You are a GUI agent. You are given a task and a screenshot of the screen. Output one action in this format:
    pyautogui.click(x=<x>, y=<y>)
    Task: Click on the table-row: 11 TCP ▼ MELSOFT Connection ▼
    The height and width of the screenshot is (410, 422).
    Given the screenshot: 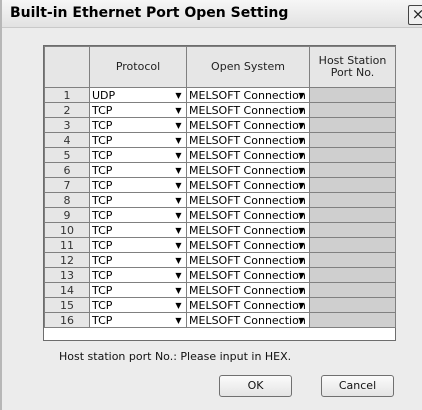 What is the action you would take?
    pyautogui.click(x=220, y=245)
    